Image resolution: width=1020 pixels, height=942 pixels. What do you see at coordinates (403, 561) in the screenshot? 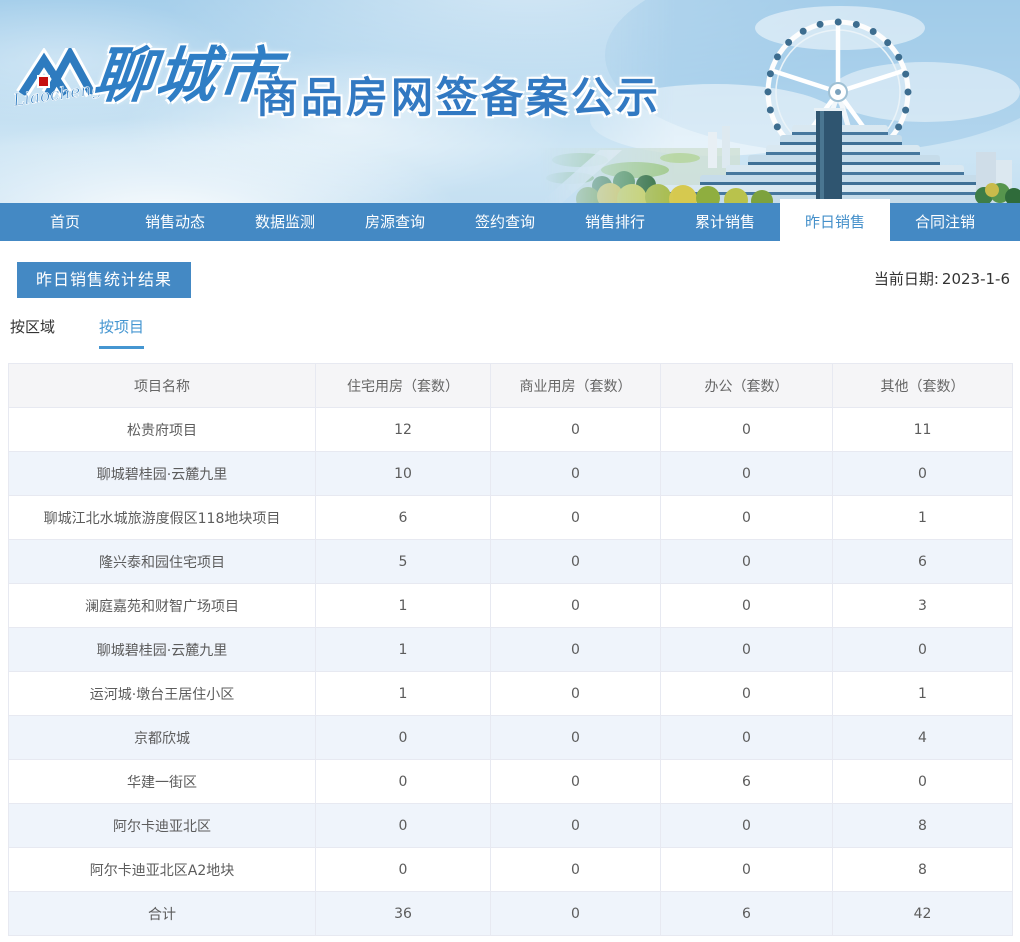
I see `count-cell: 5` at bounding box center [403, 561].